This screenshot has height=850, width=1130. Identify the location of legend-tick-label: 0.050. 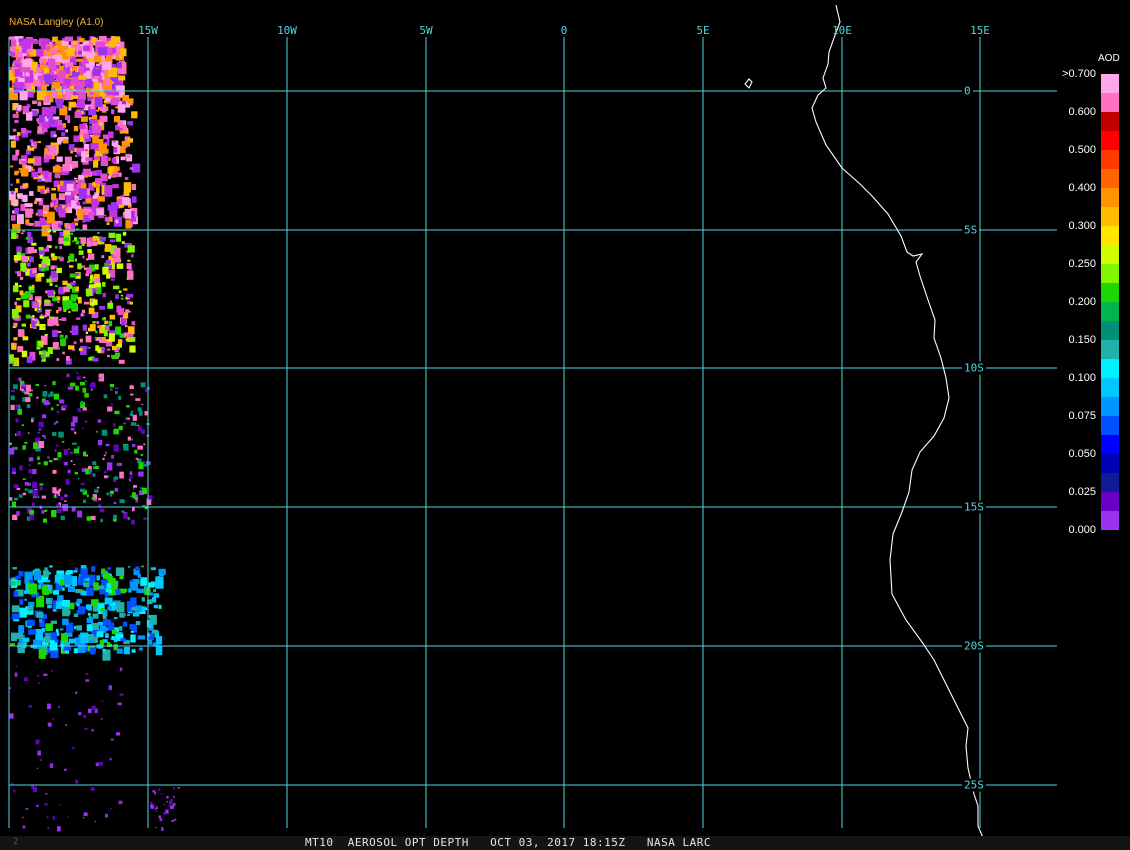
(1082, 454).